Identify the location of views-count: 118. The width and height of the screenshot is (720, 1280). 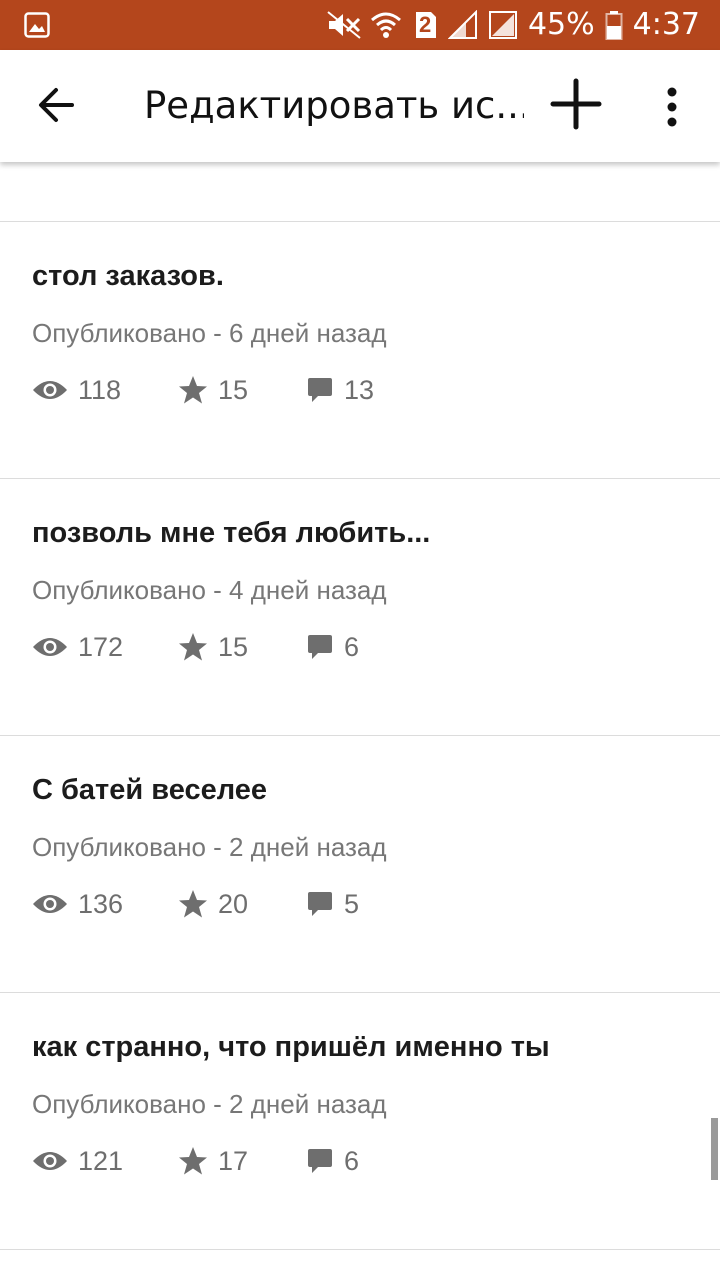
(100, 389).